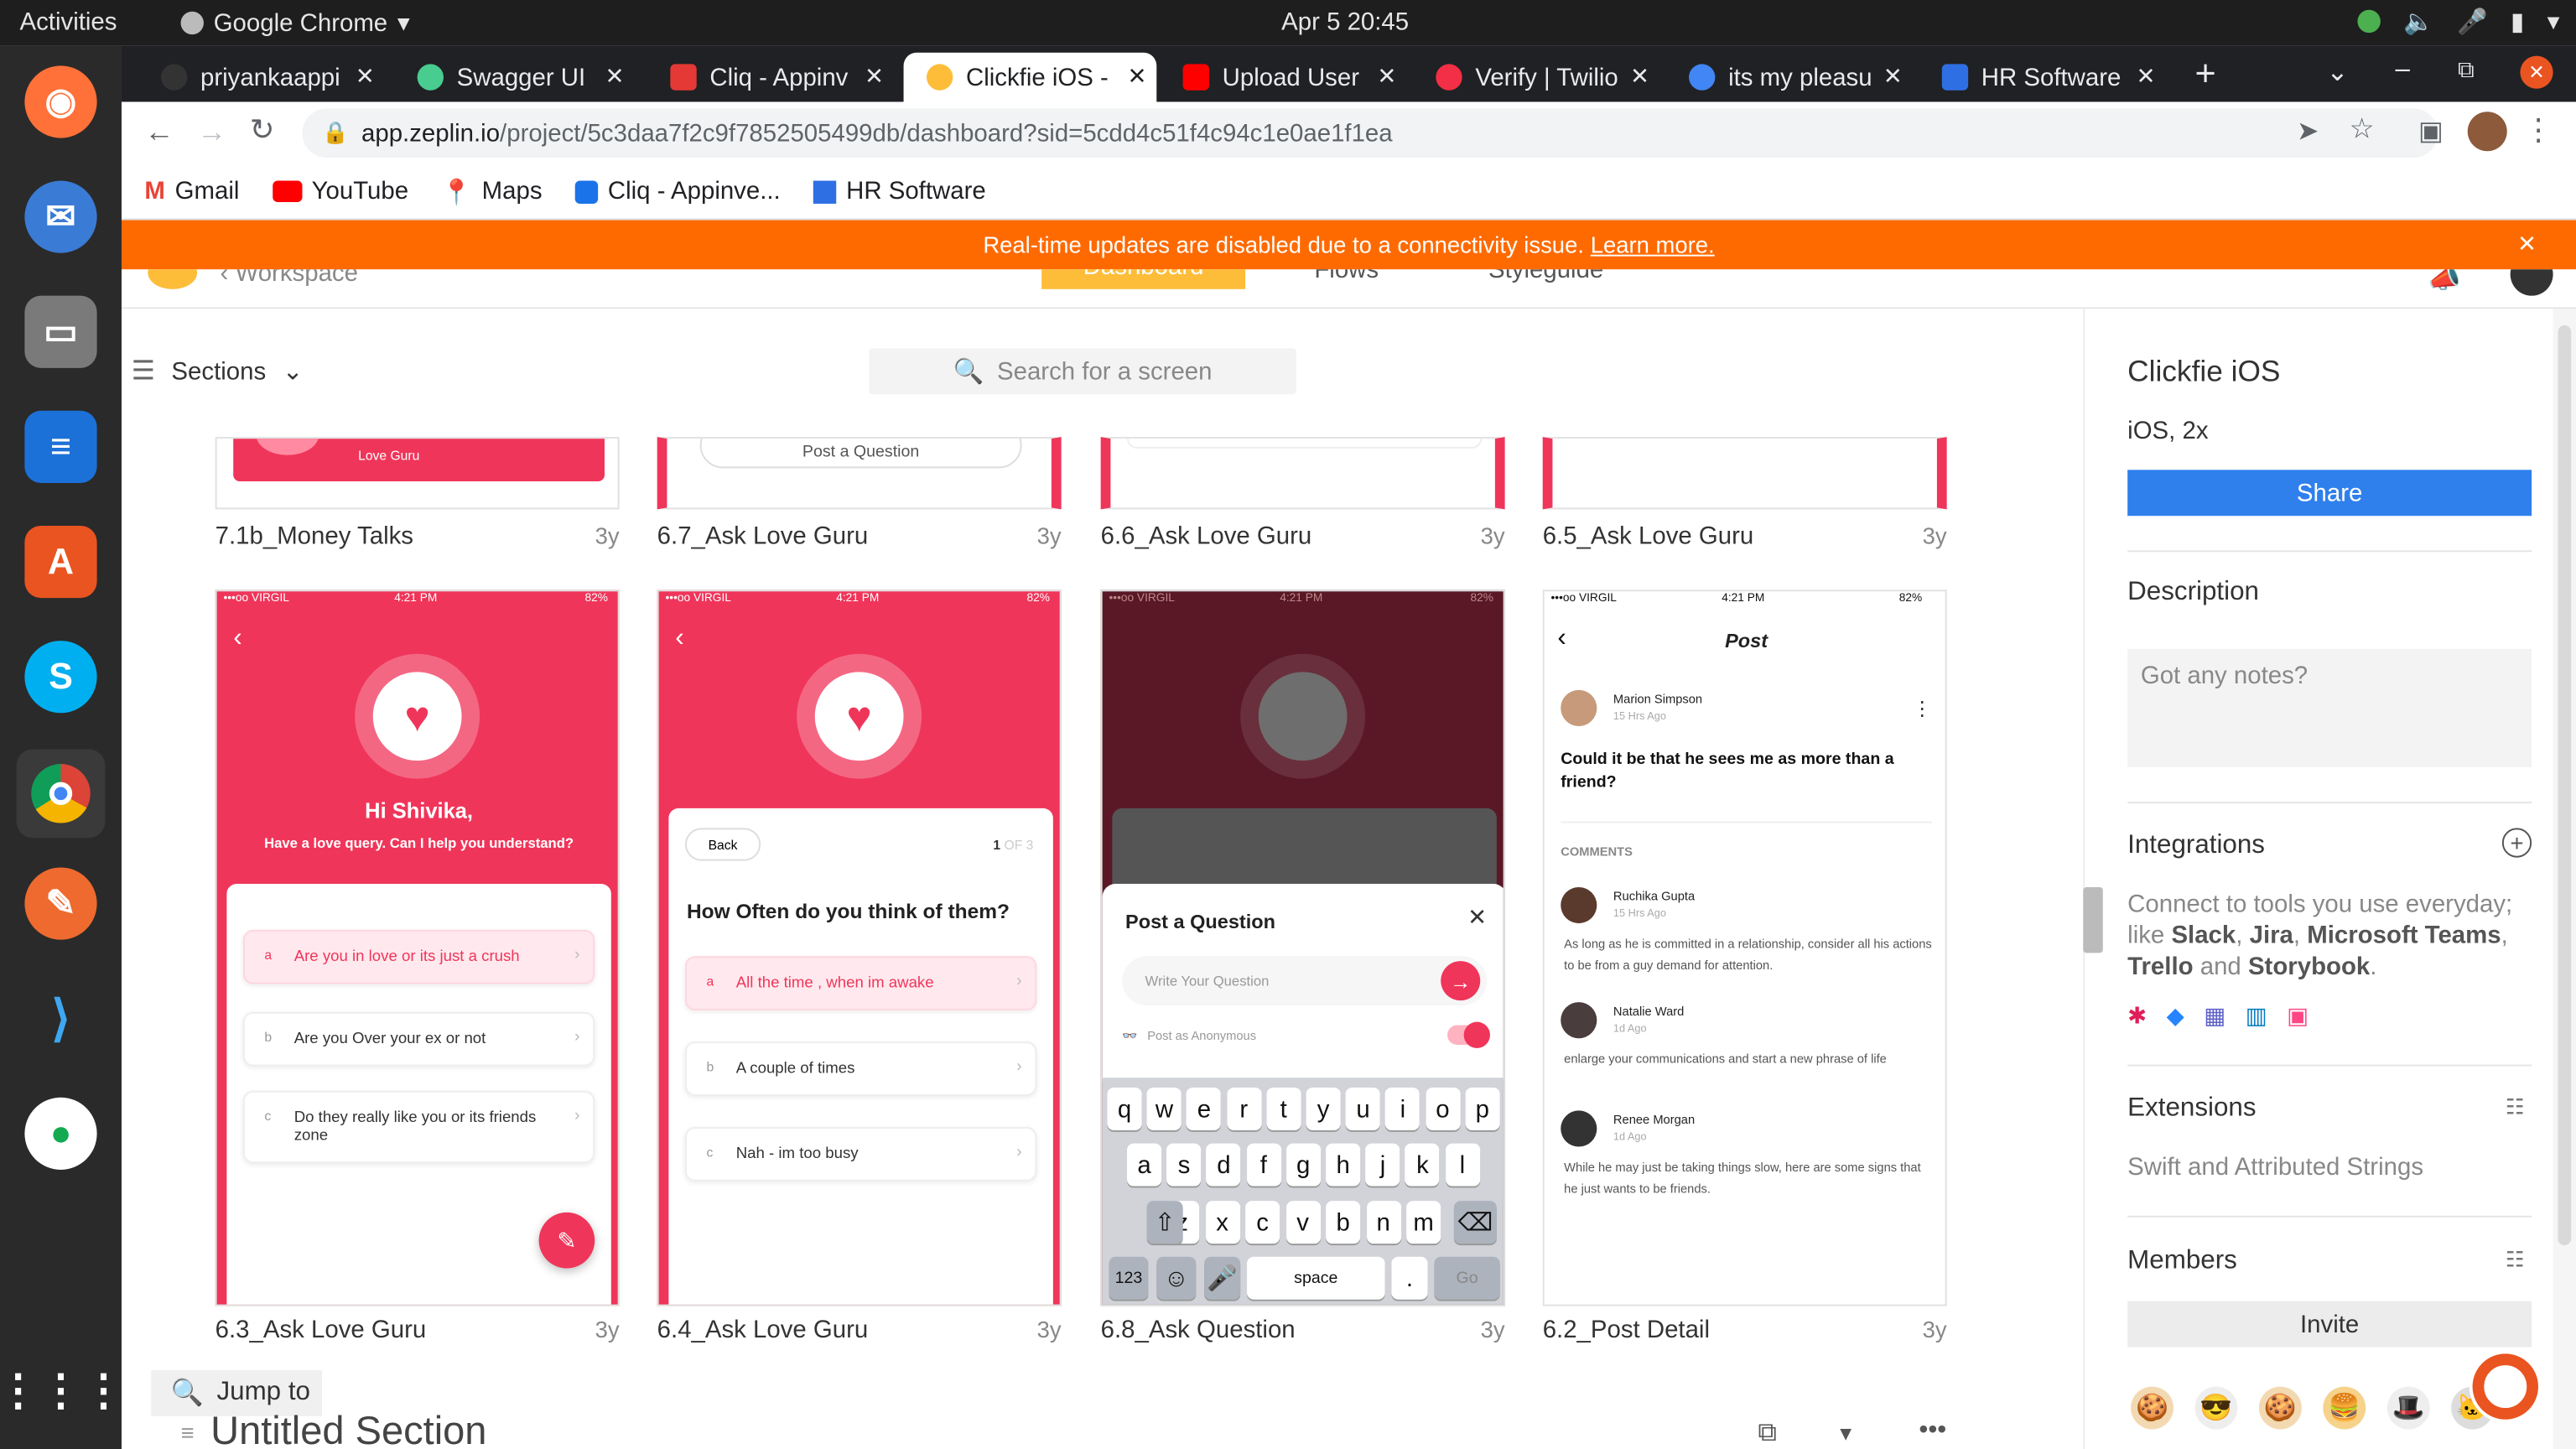 The height and width of the screenshot is (1449, 2576). What do you see at coordinates (60, 101) in the screenshot?
I see `firefox-icon: ◉` at bounding box center [60, 101].